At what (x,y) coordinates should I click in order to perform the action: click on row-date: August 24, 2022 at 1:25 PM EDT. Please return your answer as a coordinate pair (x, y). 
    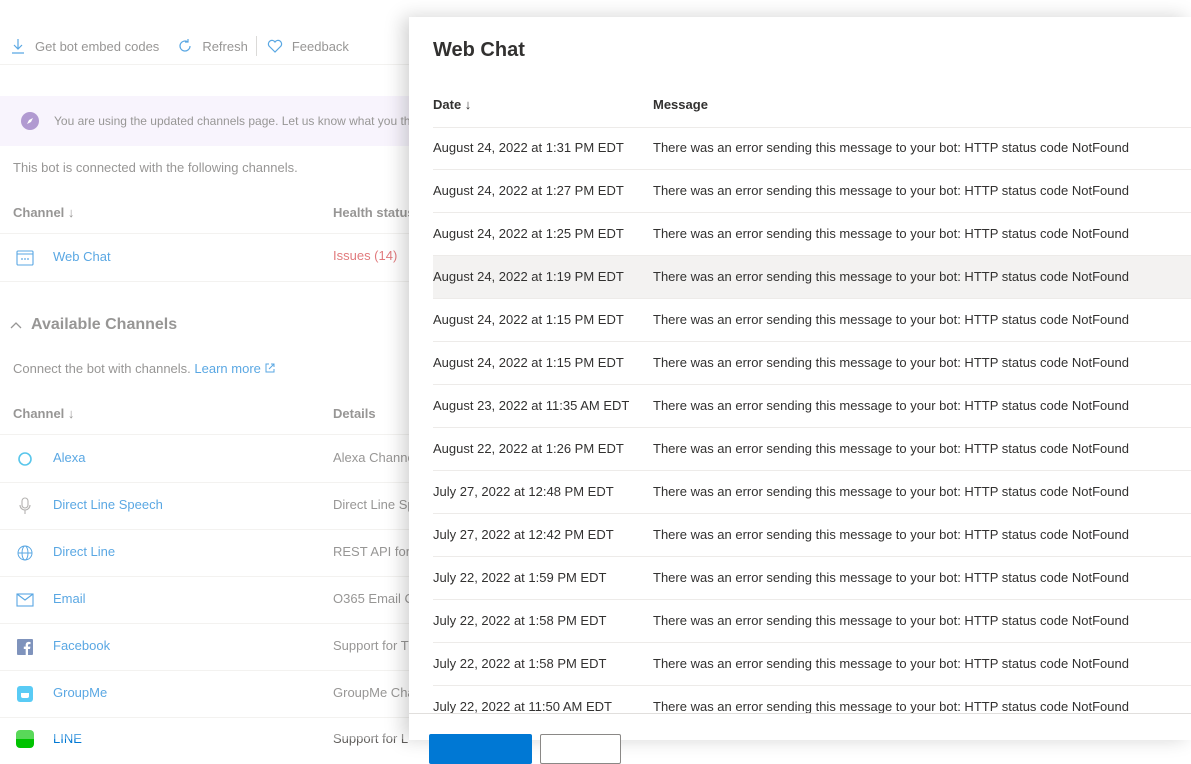
    Looking at the image, I should click on (528, 233).